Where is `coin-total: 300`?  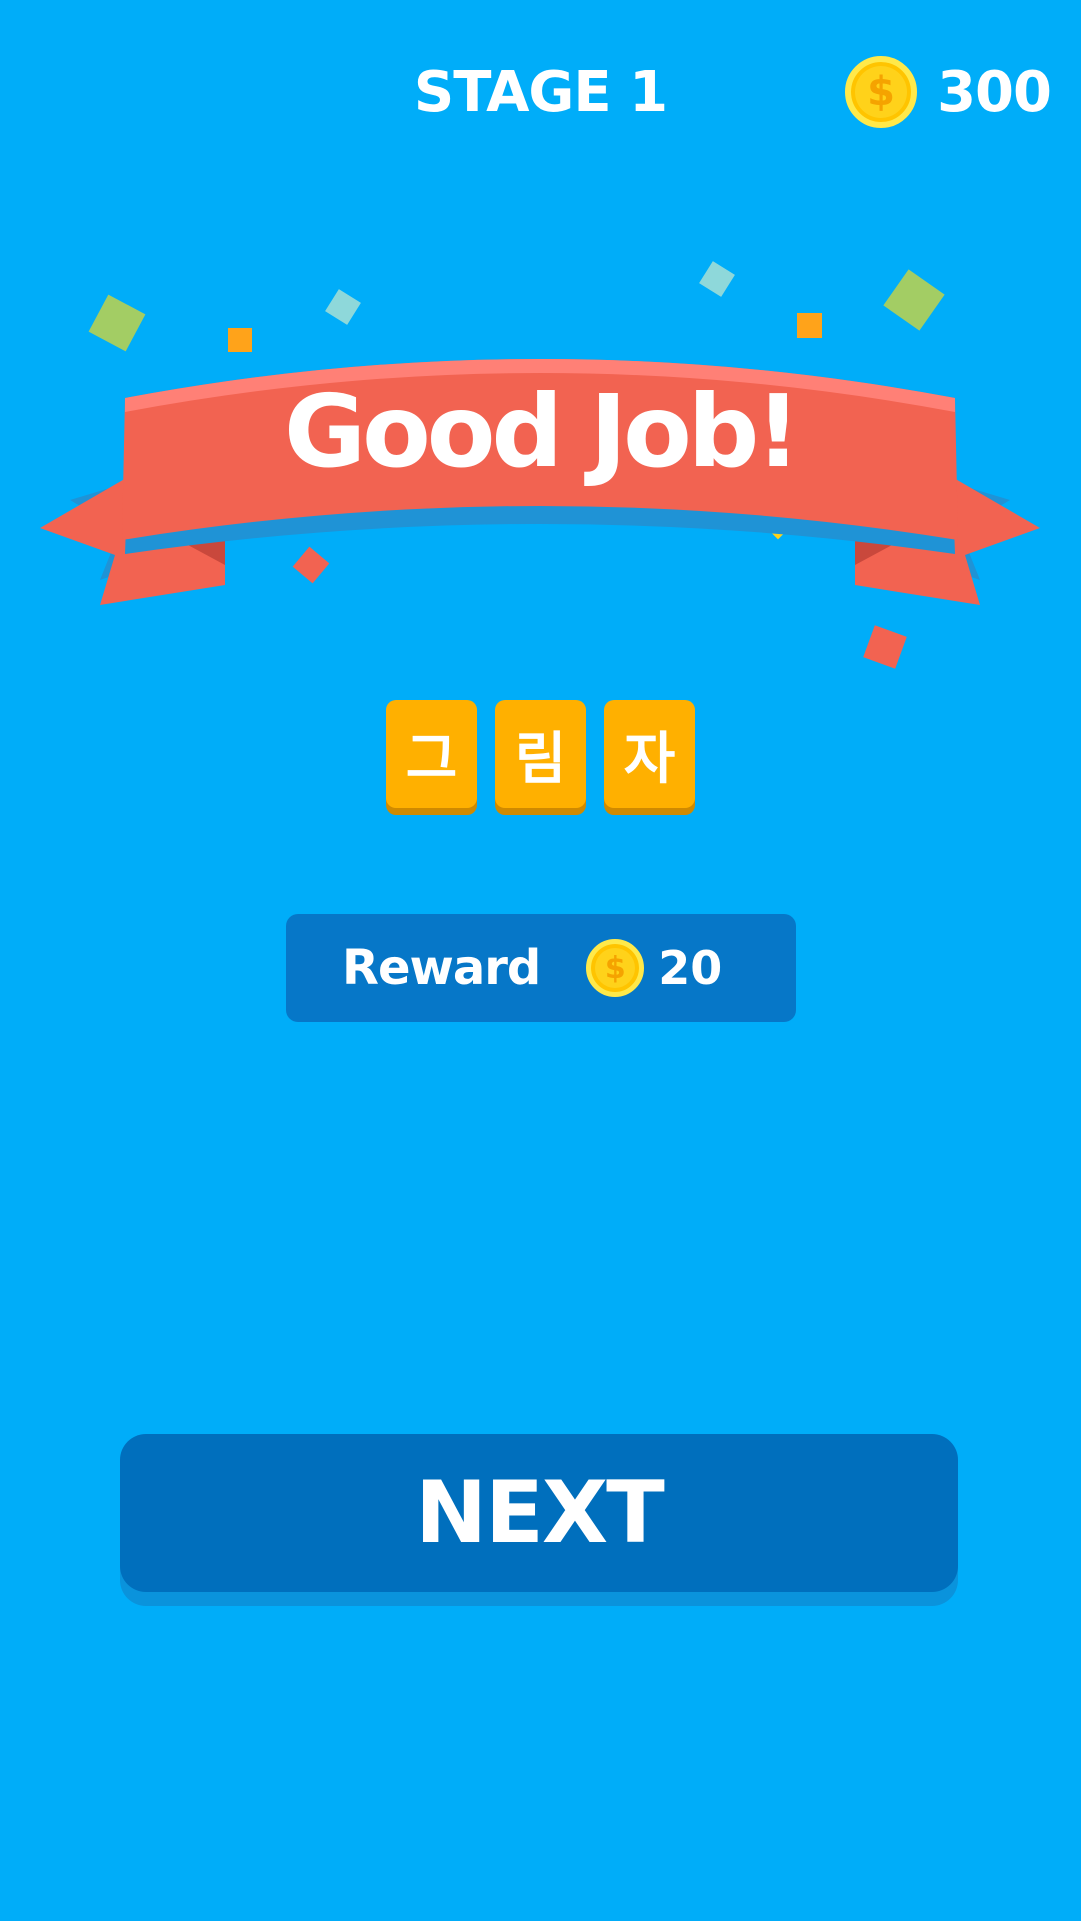 coin-total: 300 is located at coordinates (994, 92).